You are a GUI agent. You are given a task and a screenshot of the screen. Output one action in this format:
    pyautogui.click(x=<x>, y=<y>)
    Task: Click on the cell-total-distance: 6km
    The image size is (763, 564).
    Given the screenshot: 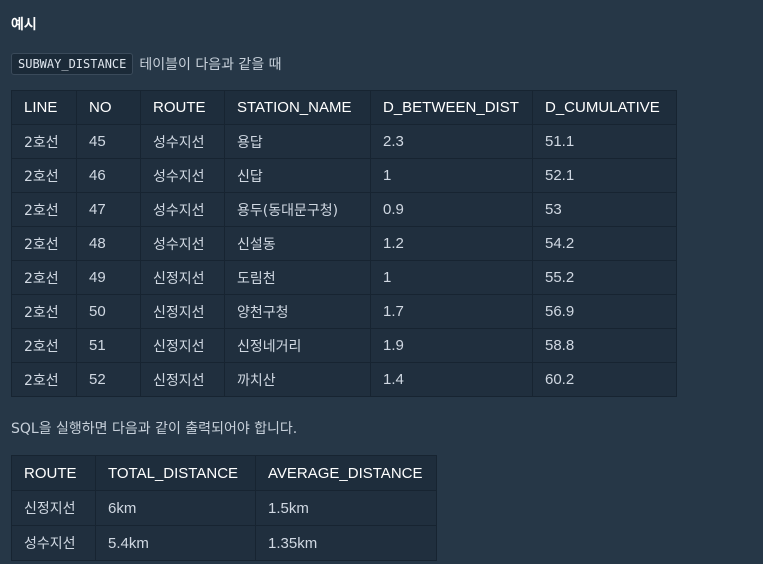 What is the action you would take?
    pyautogui.click(x=175, y=508)
    